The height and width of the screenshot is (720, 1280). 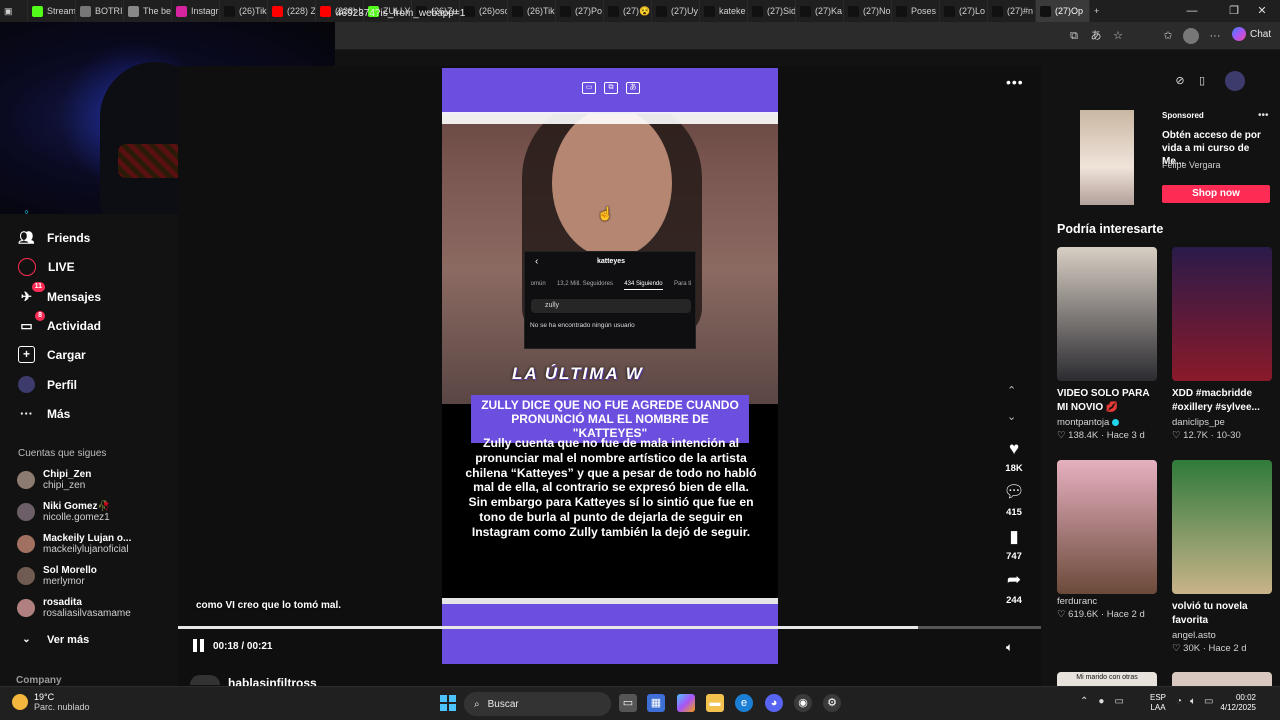 What do you see at coordinates (964, 11) in the screenshot?
I see `browser-tab: (27)Lo` at bounding box center [964, 11].